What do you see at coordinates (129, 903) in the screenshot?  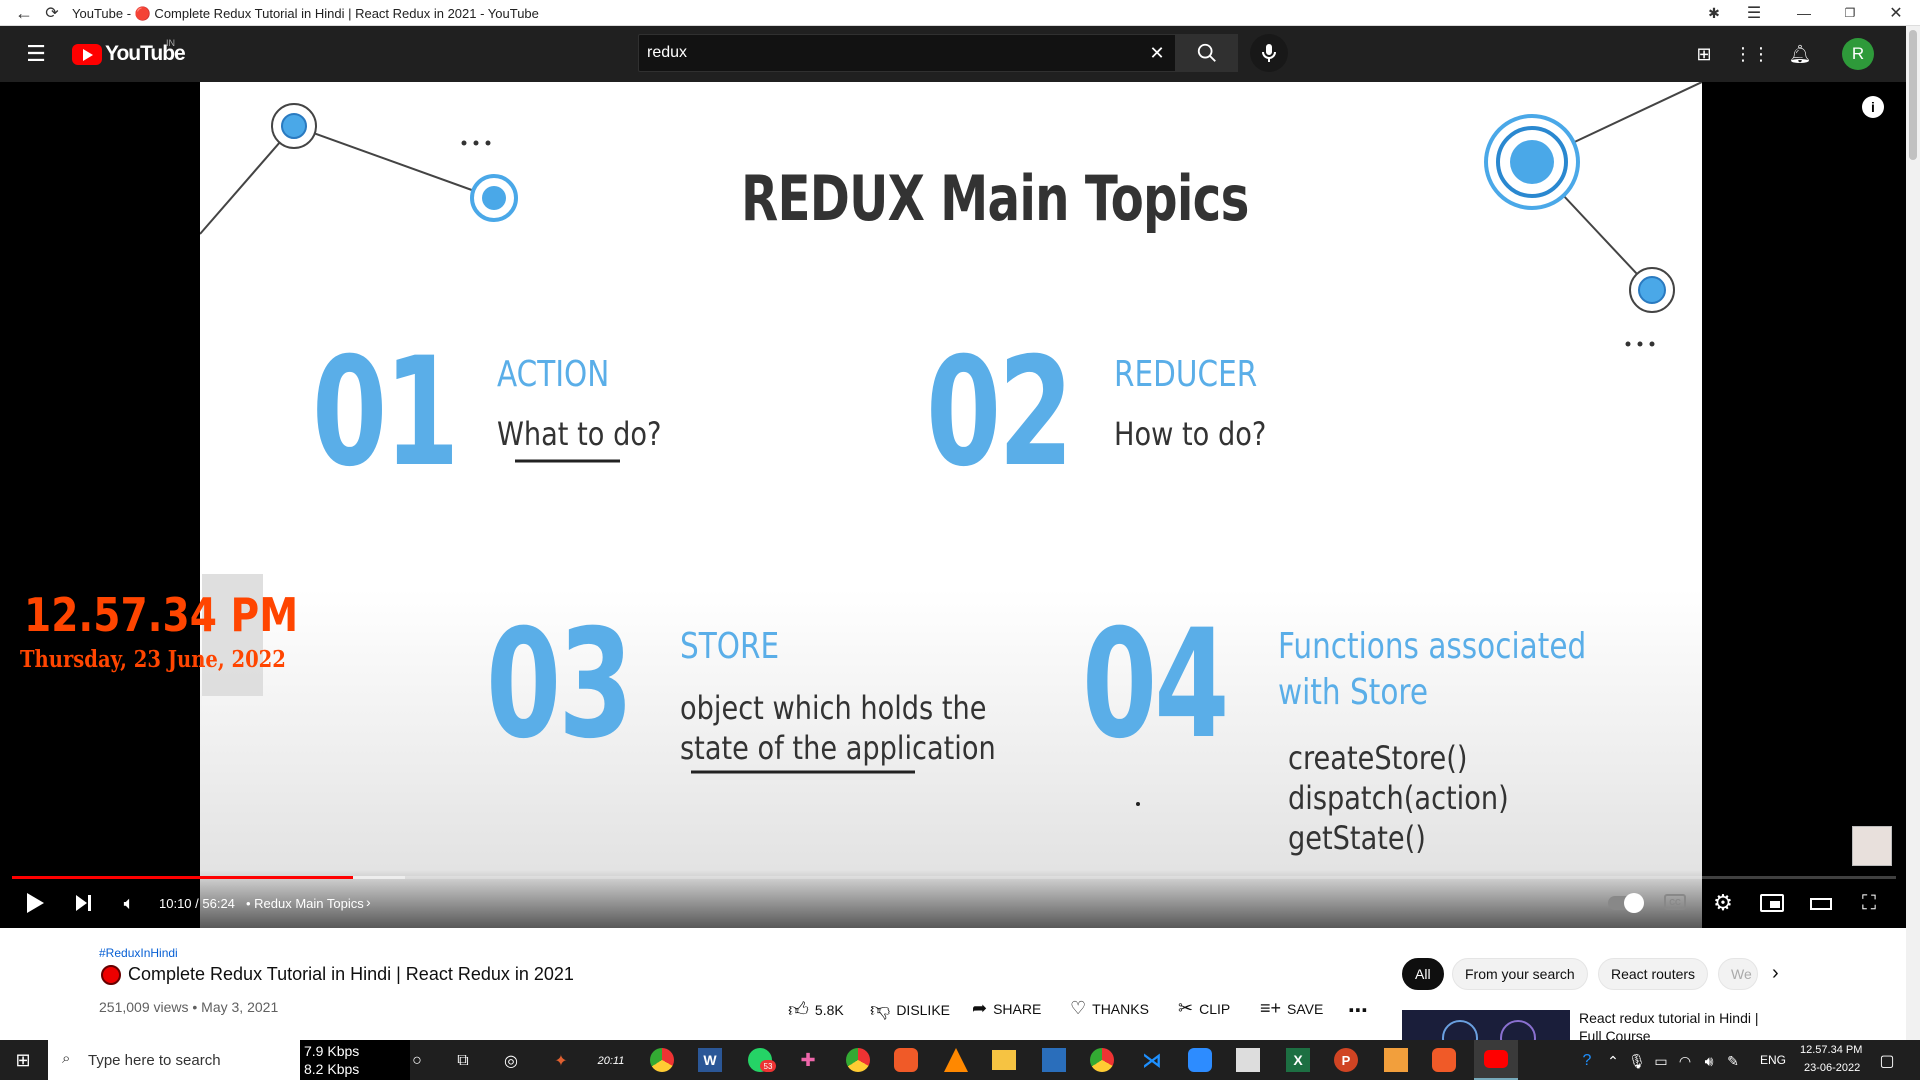 I see `volume-icon: 🔈︎` at bounding box center [129, 903].